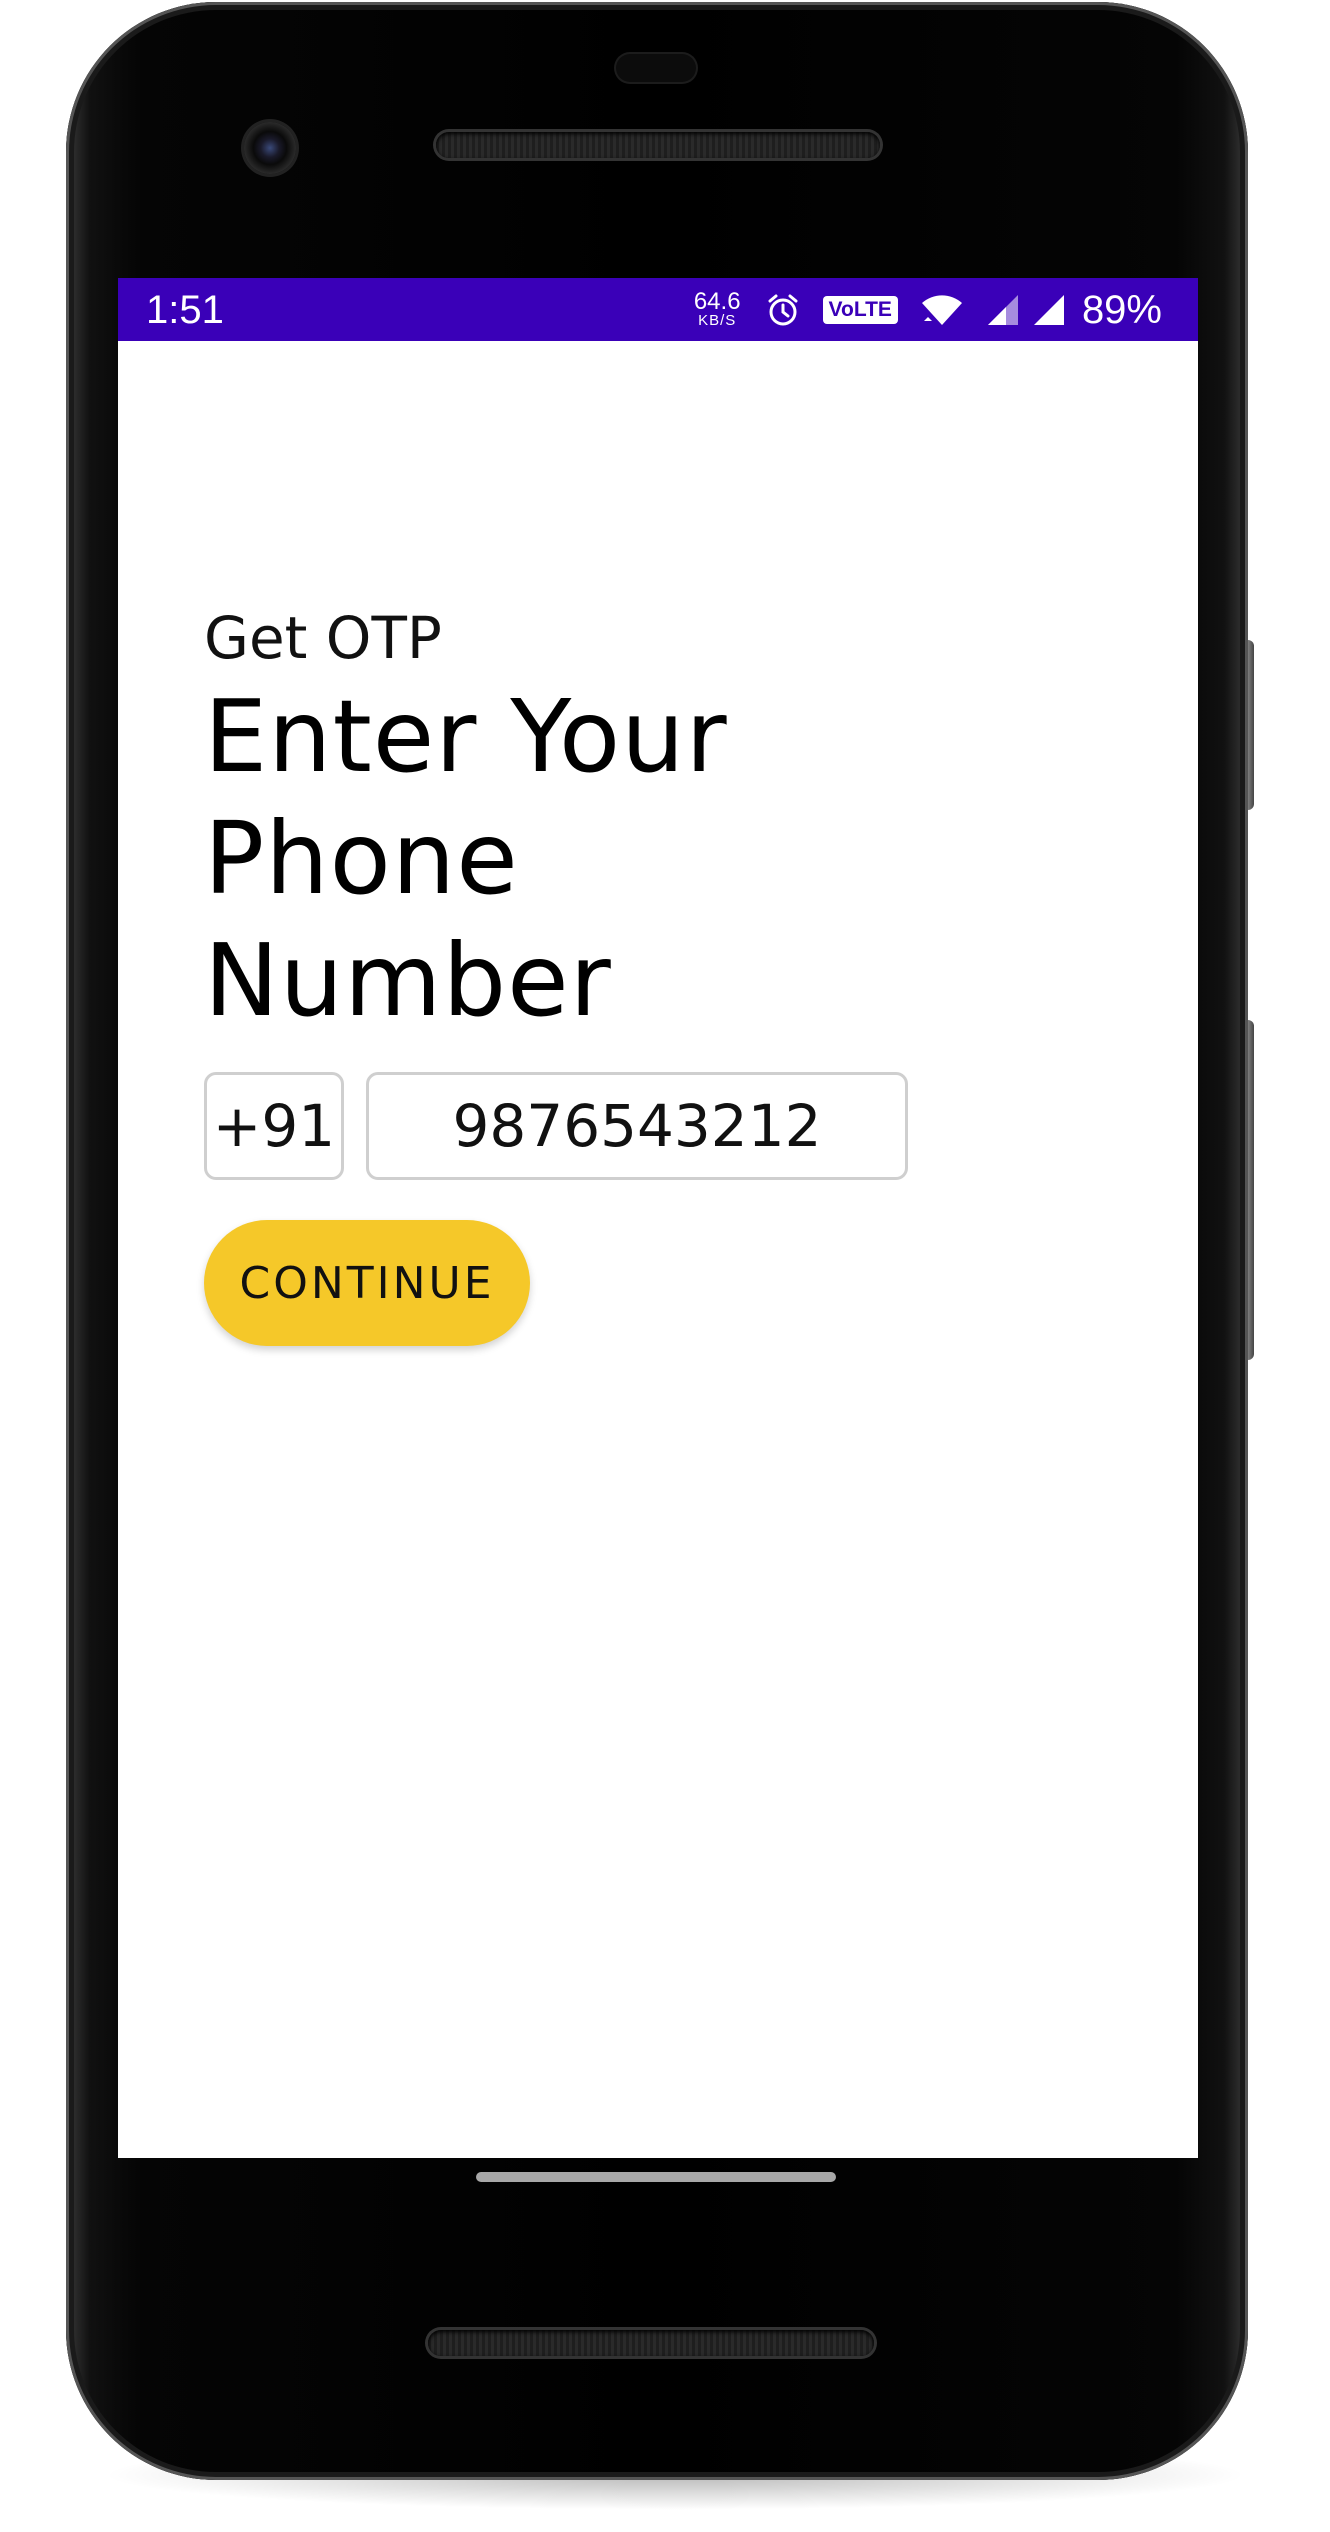  I want to click on page-title: Enter Your Phone Number, so click(466, 858).